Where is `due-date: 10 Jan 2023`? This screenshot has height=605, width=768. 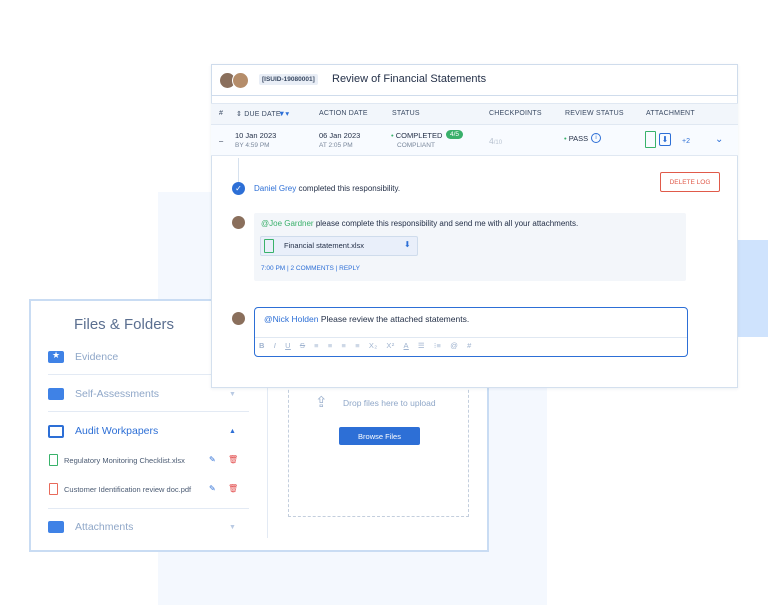 due-date: 10 Jan 2023 is located at coordinates (256, 135).